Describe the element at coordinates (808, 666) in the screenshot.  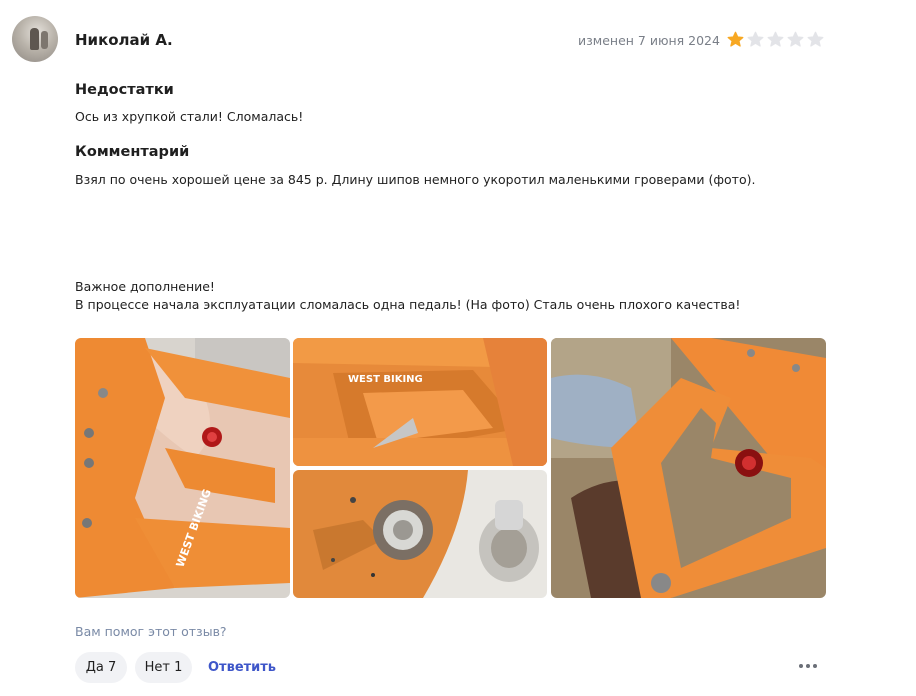
I see `more-dots-icon` at that location.